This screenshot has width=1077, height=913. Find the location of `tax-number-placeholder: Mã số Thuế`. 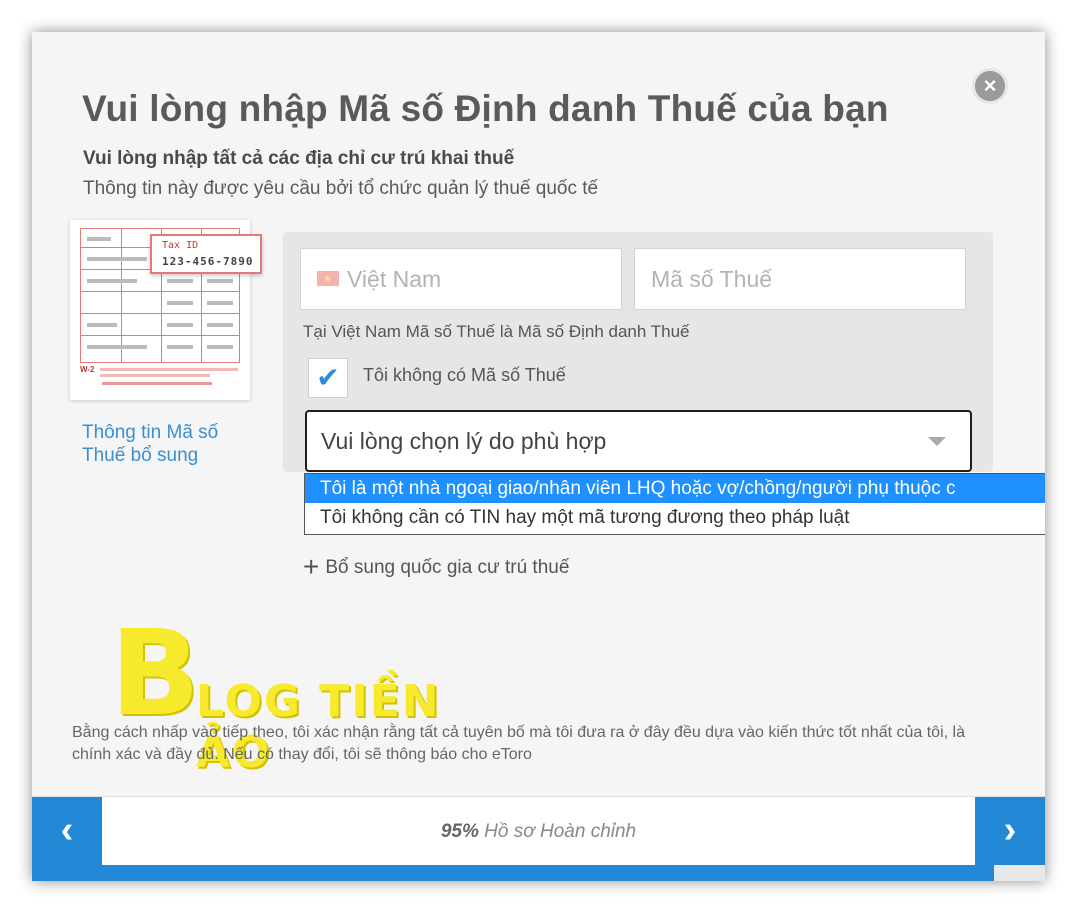

tax-number-placeholder: Mã số Thuế is located at coordinates (712, 279).